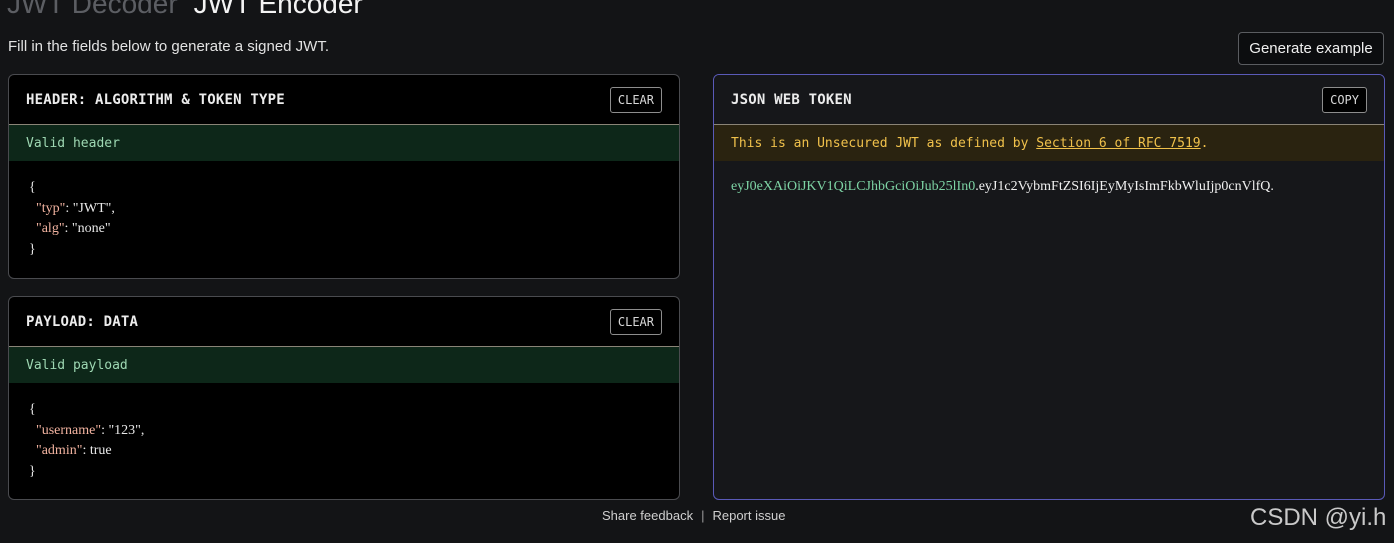 This screenshot has width=1394, height=543. I want to click on payload-status-banner: Valid payload, so click(344, 365).